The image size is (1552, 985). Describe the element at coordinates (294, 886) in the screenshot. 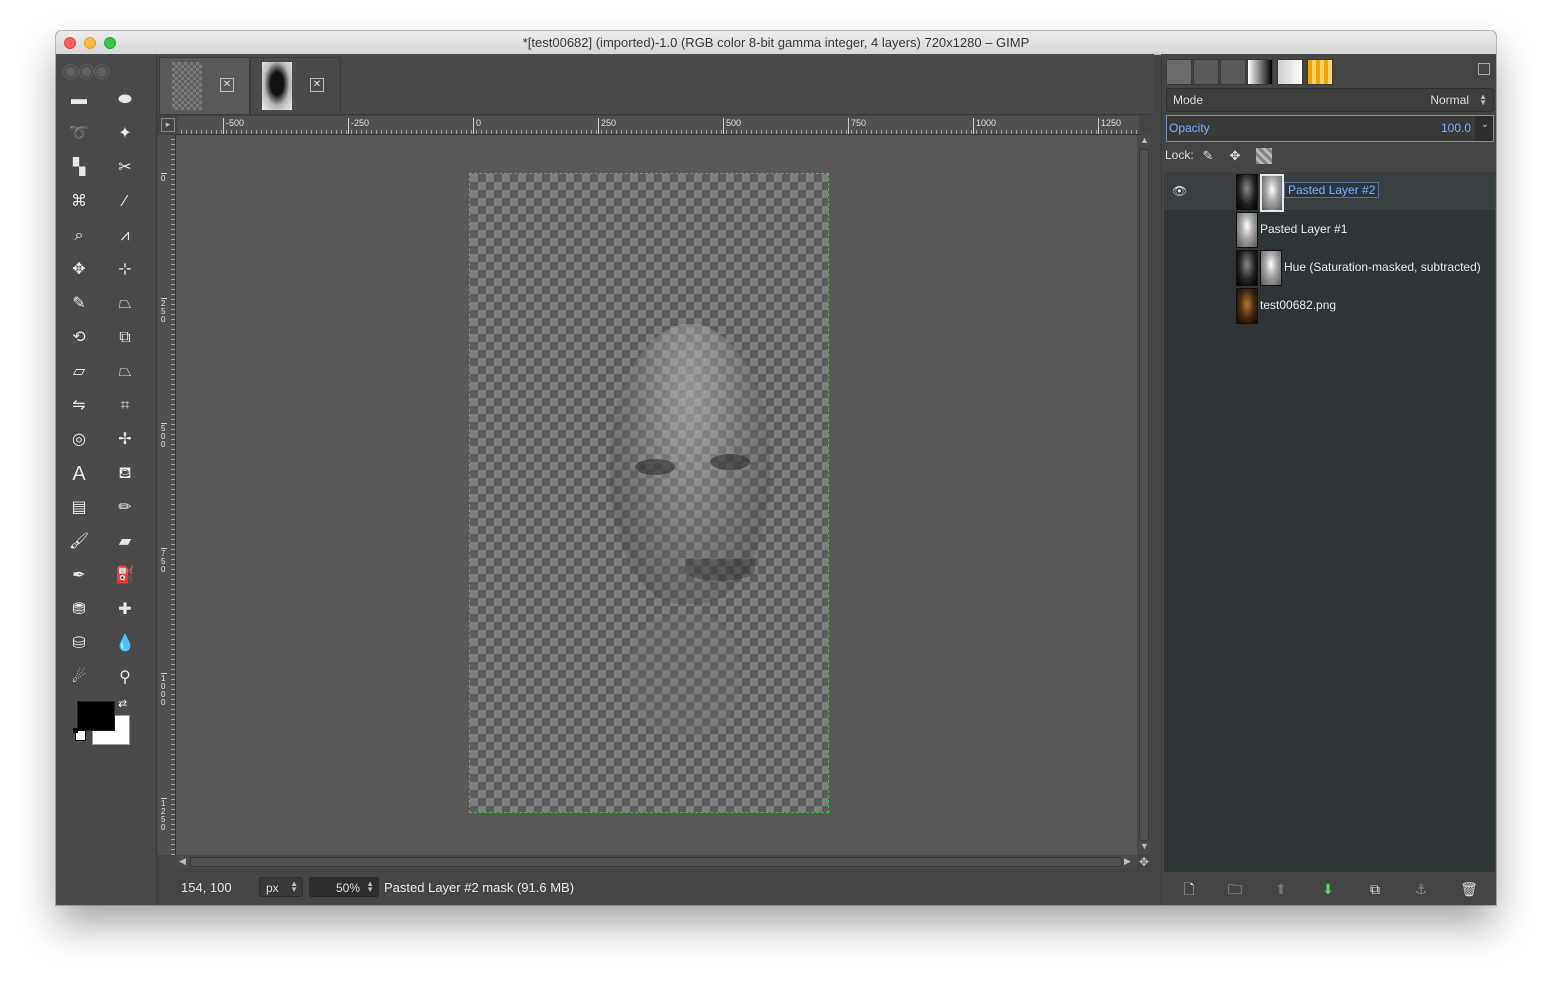

I see `chevron-updown-icon: ▲ ▼` at that location.